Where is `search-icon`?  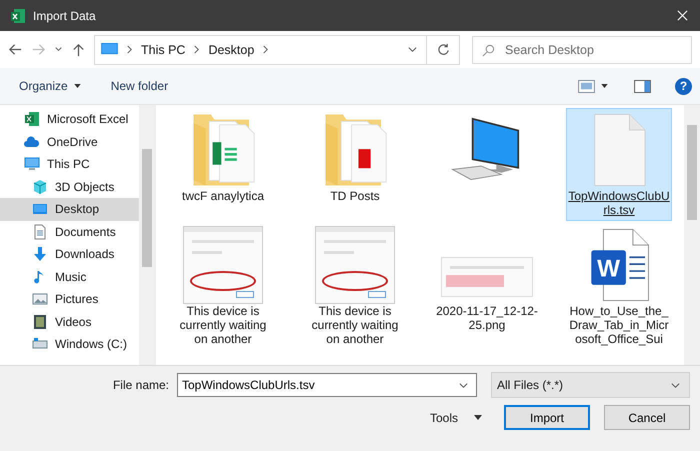 search-icon is located at coordinates (488, 50).